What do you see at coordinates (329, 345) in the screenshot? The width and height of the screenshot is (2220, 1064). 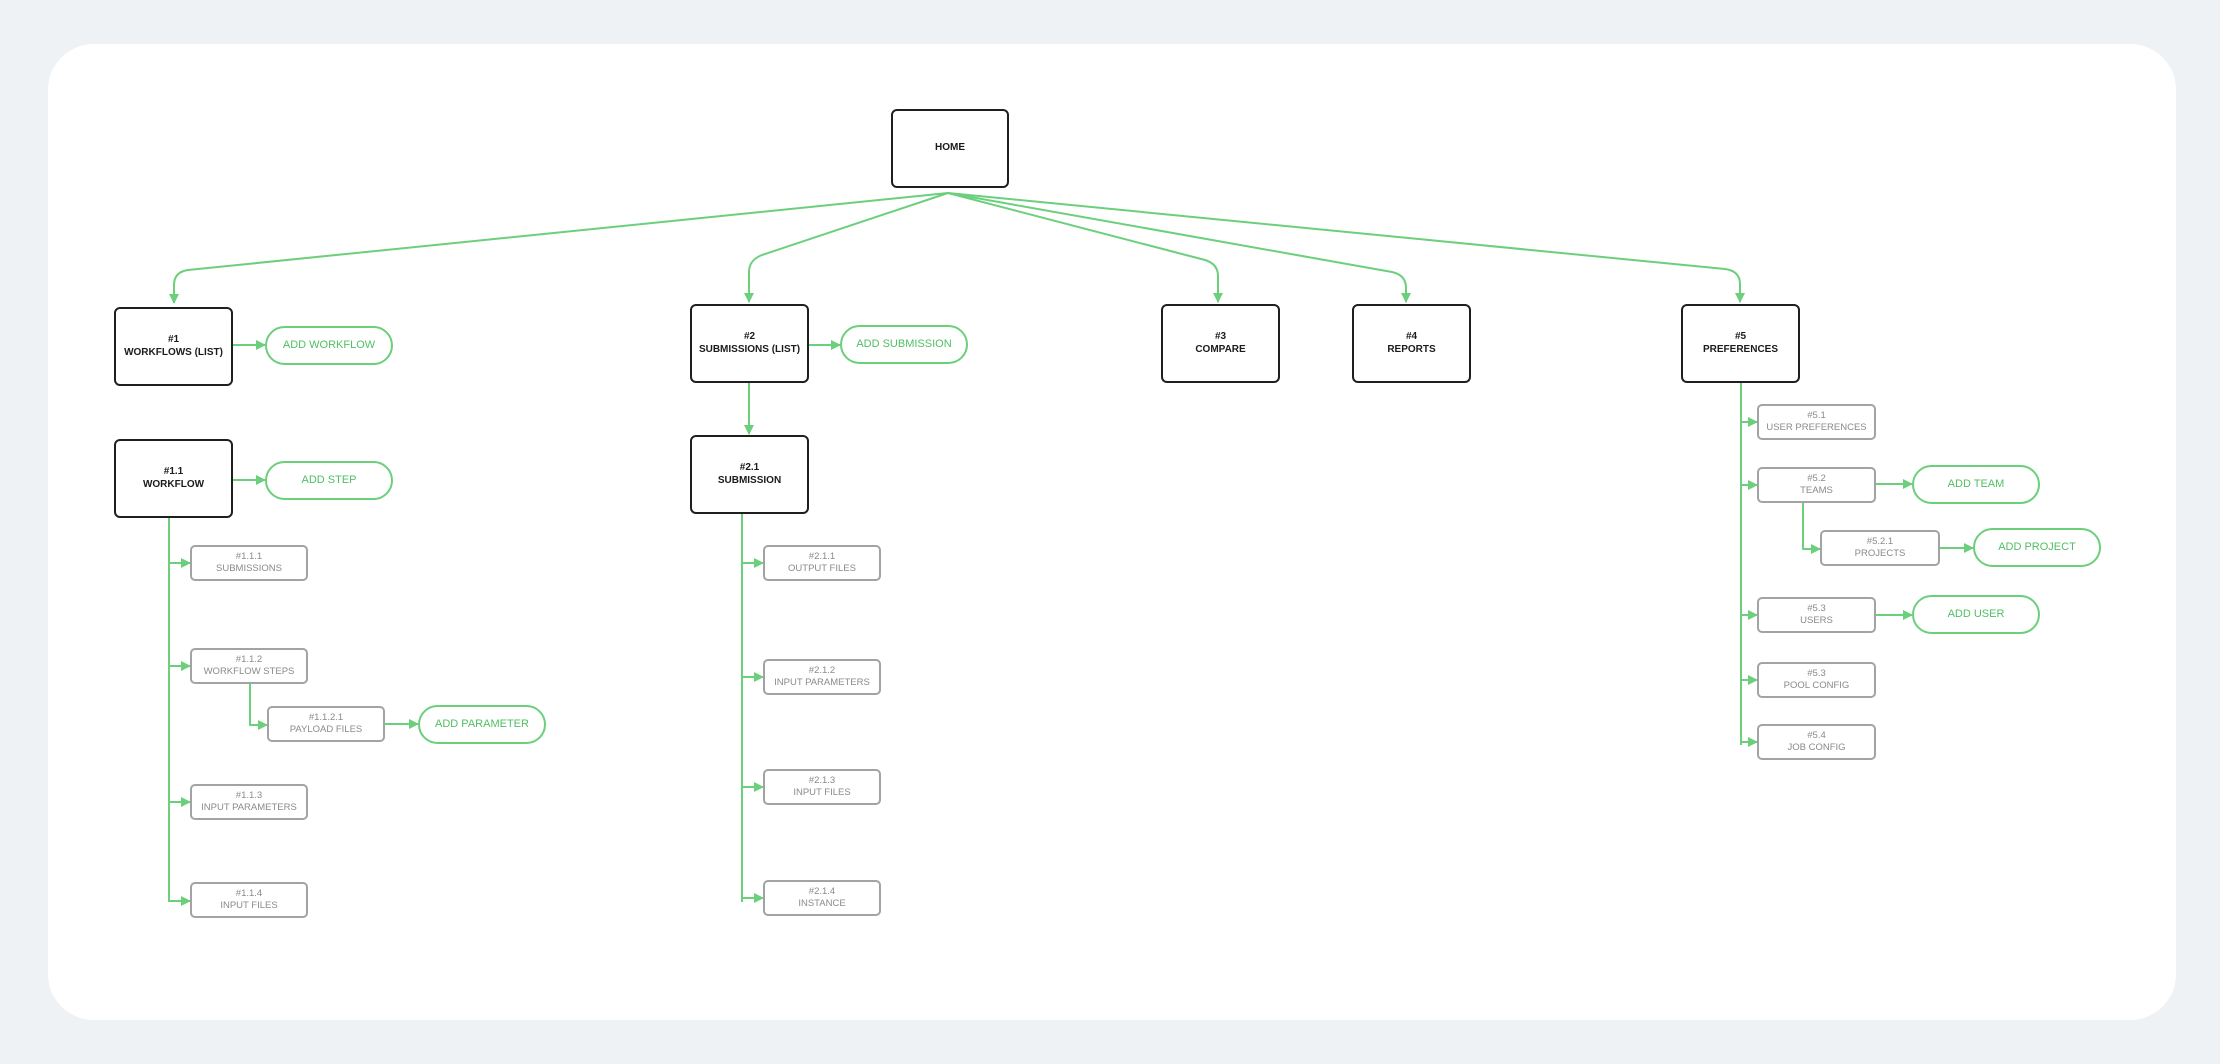 I see `add-workflow-button: ADD WORKFLOW` at bounding box center [329, 345].